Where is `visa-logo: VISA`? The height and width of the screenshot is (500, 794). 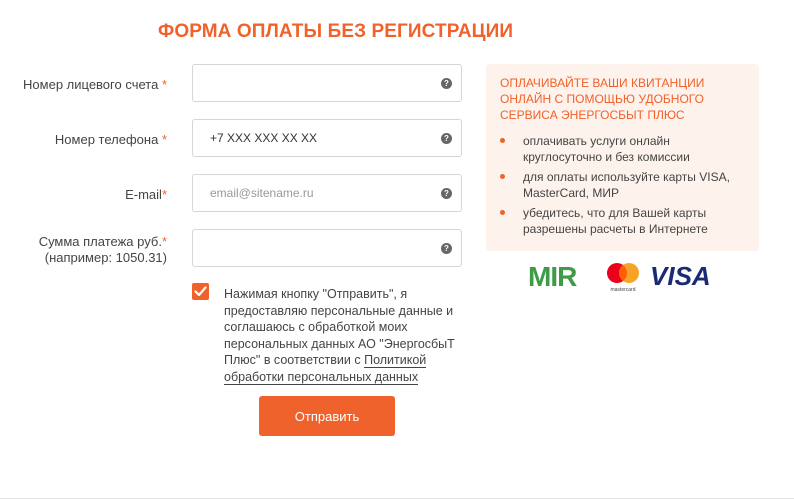 visa-logo: VISA is located at coordinates (680, 276).